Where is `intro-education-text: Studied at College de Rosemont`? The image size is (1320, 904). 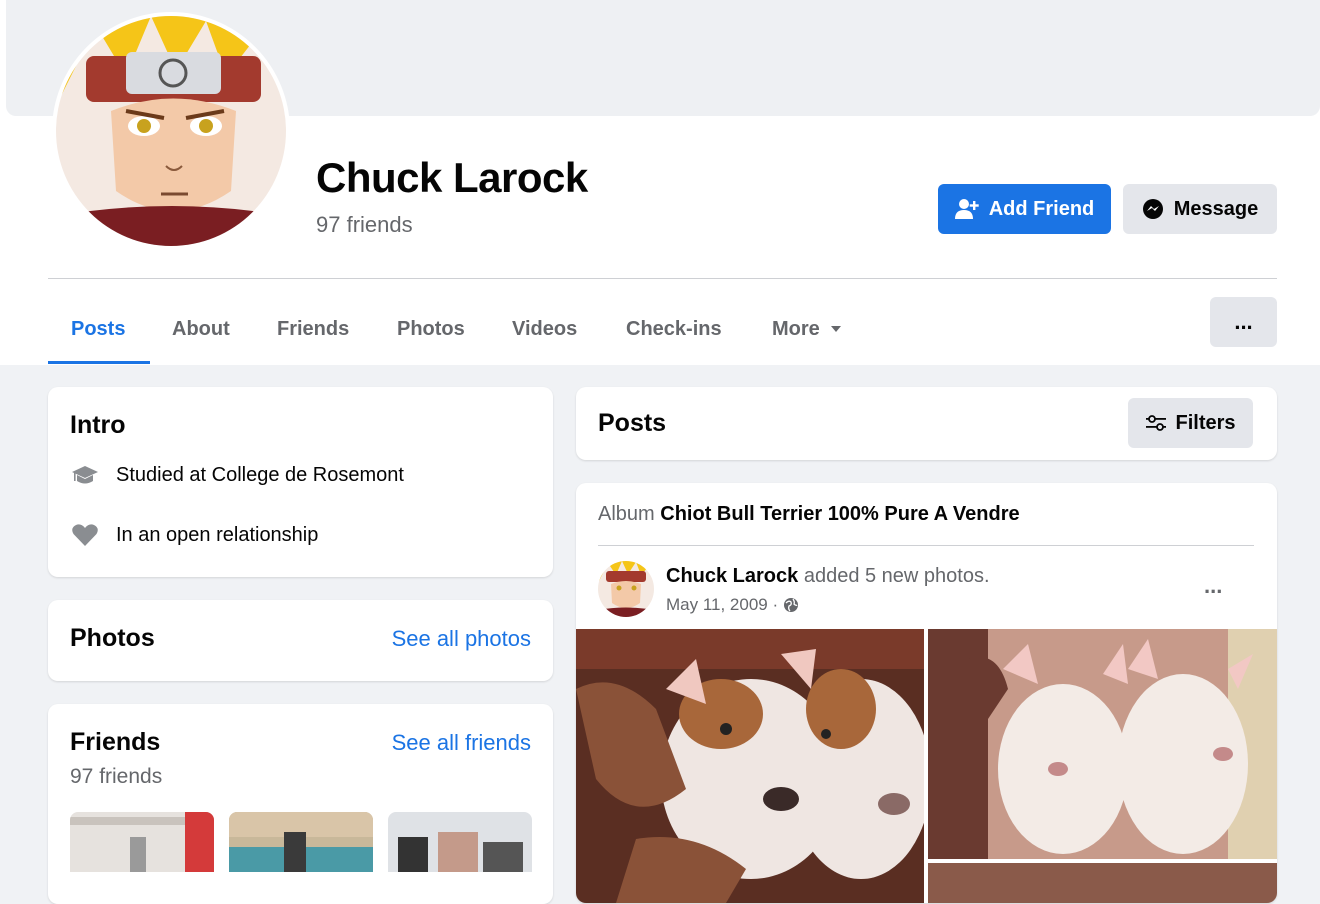
intro-education-text: Studied at College de Rosemont is located at coordinates (260, 474).